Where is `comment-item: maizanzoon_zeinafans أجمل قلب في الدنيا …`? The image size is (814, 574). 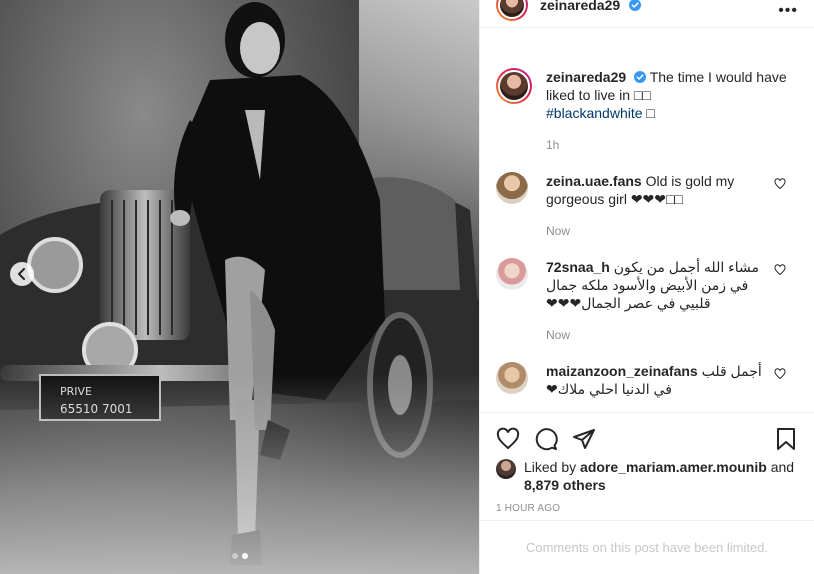 comment-item: maizanzoon_zeinafans أجمل قلب في الدنيا … is located at coordinates (647, 380).